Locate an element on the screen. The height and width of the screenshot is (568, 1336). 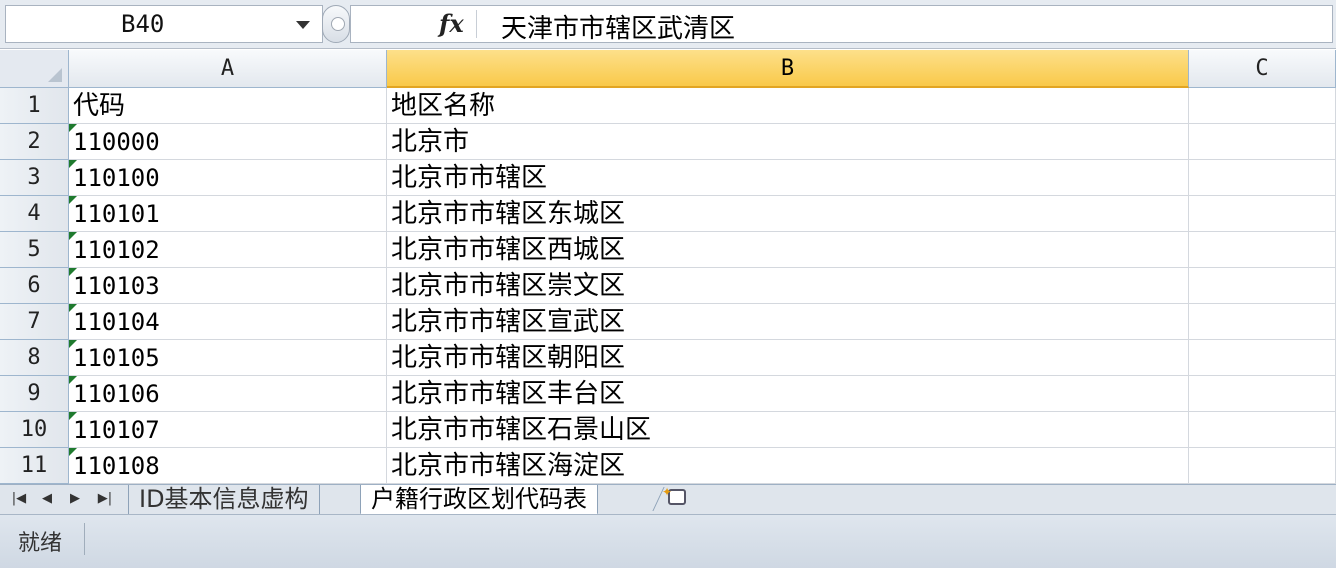
sheet-tab-bar: |◀ ◀ ▶ ▶| ID基本信息虚构 户籍行政区划代码表 ✦ is located at coordinates (668, 499).